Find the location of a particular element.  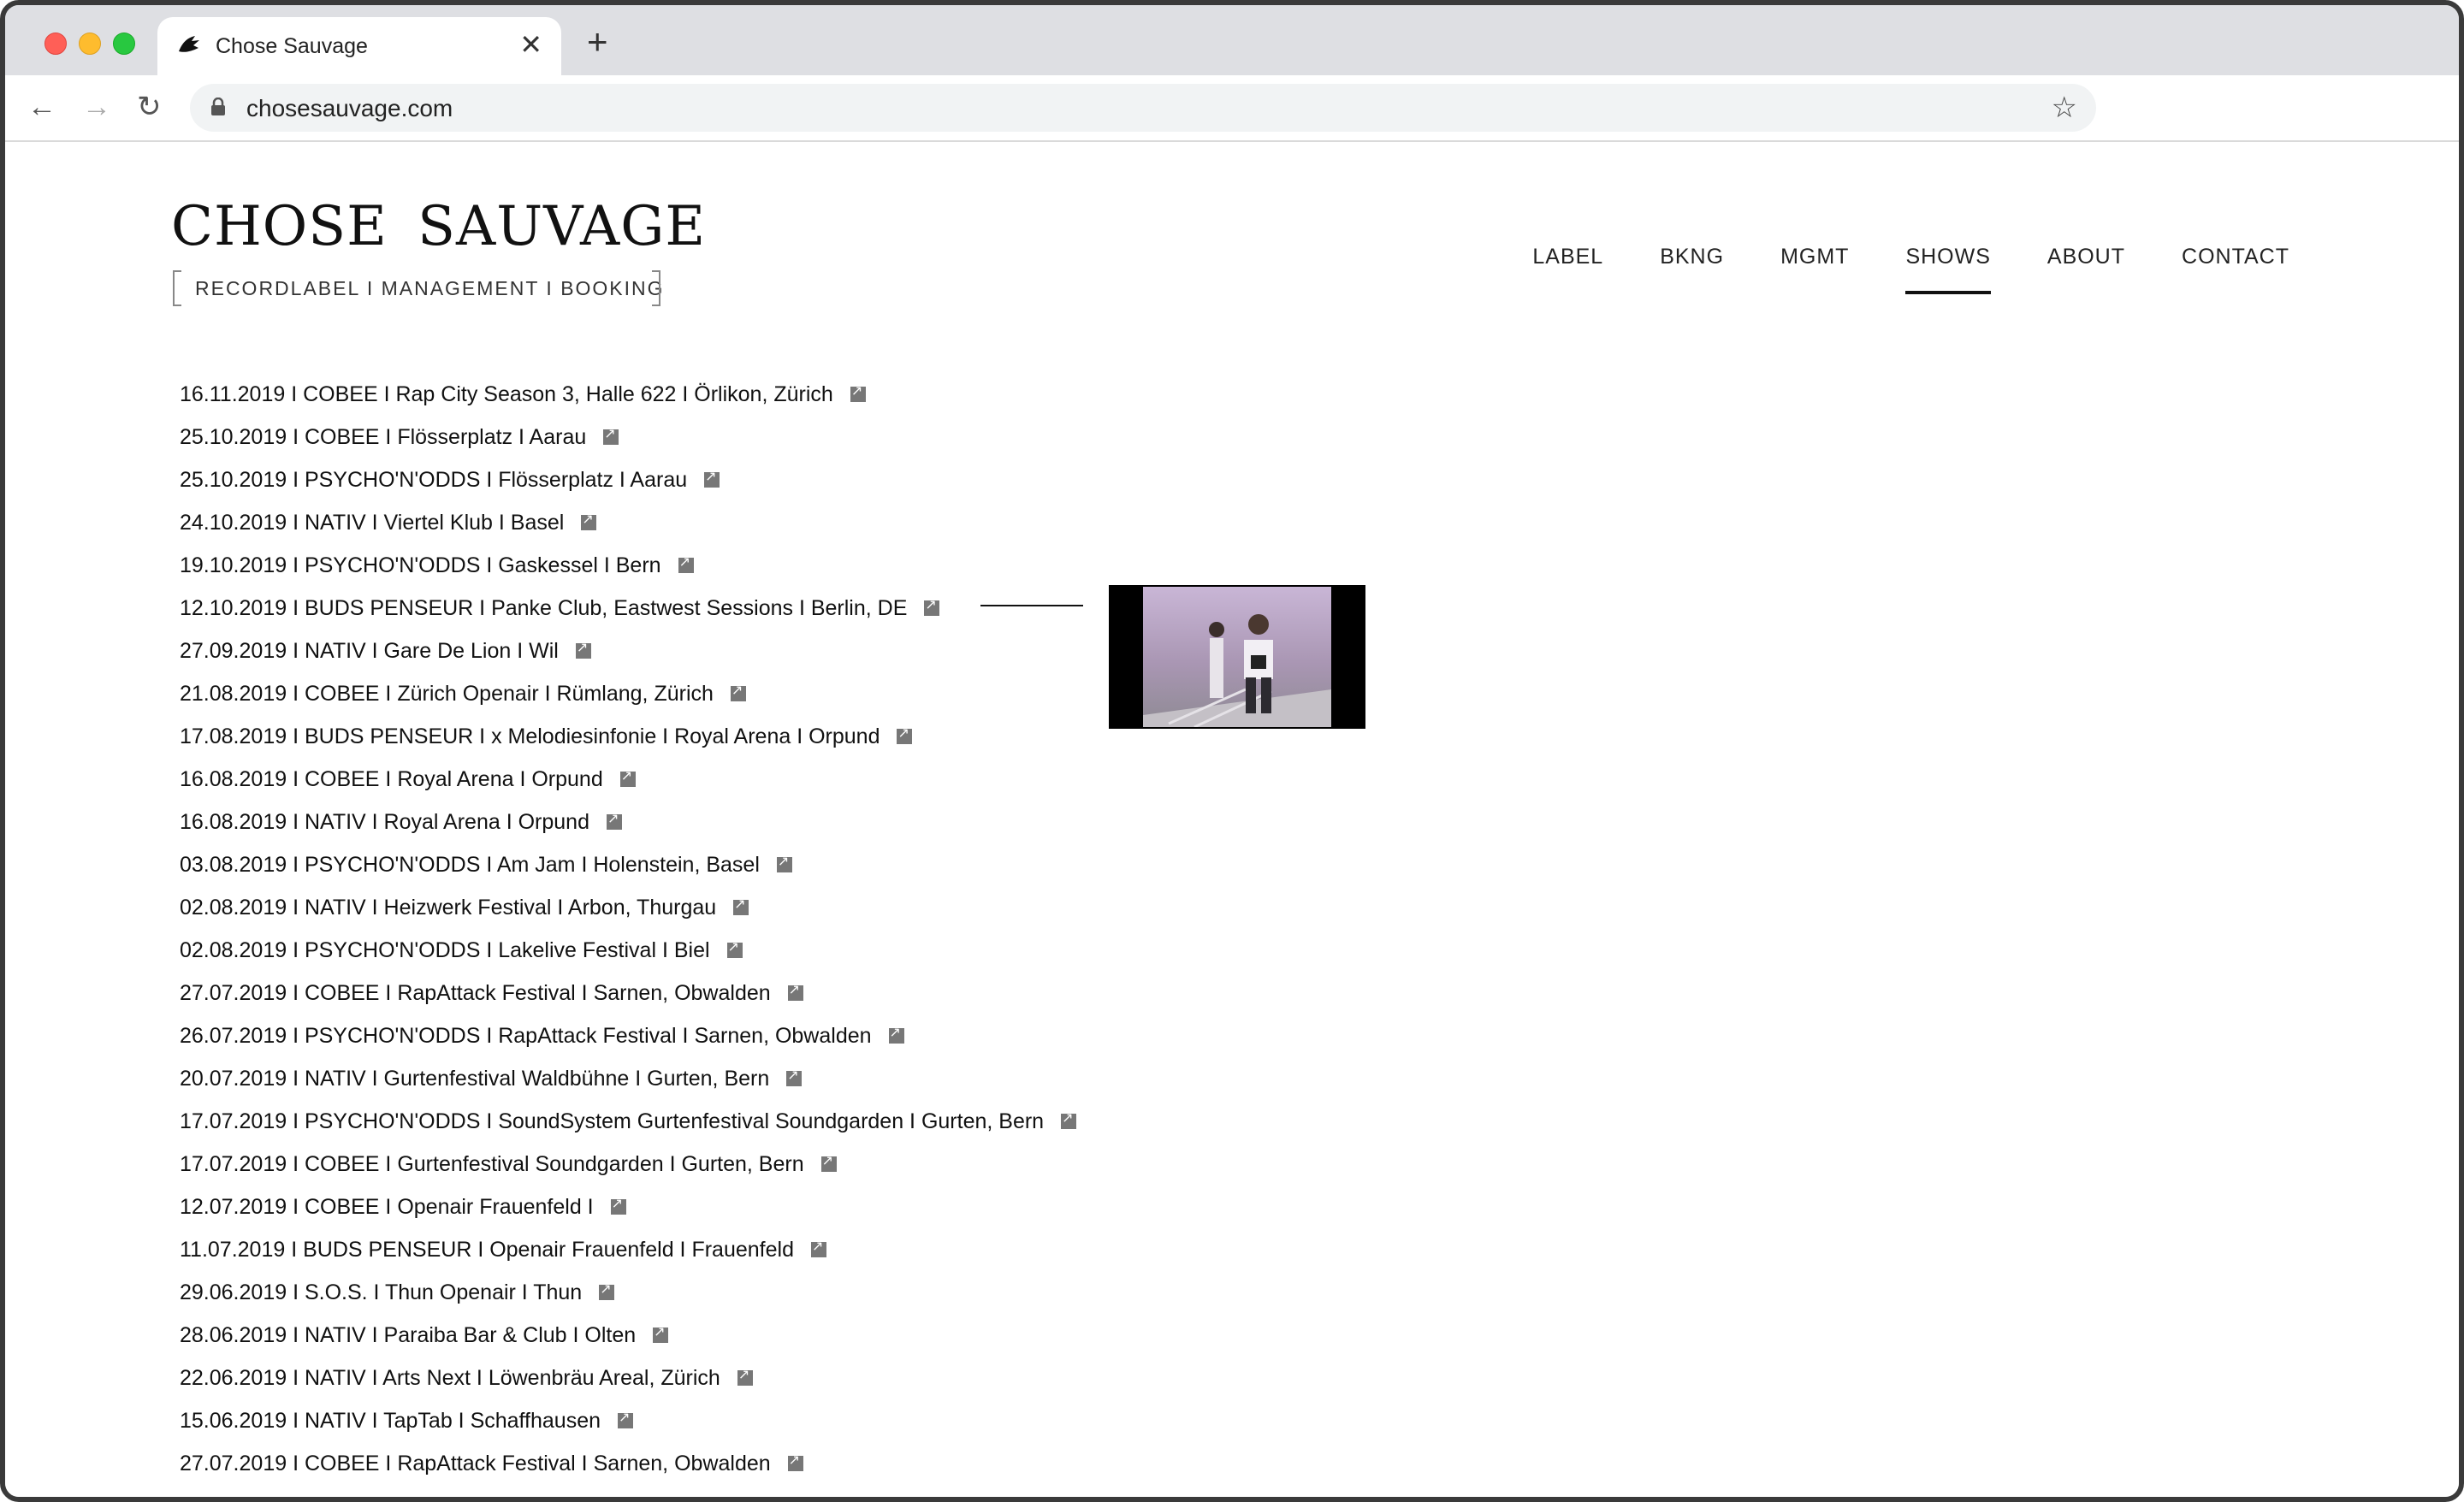

hover-connector-line is located at coordinates (1031, 605).